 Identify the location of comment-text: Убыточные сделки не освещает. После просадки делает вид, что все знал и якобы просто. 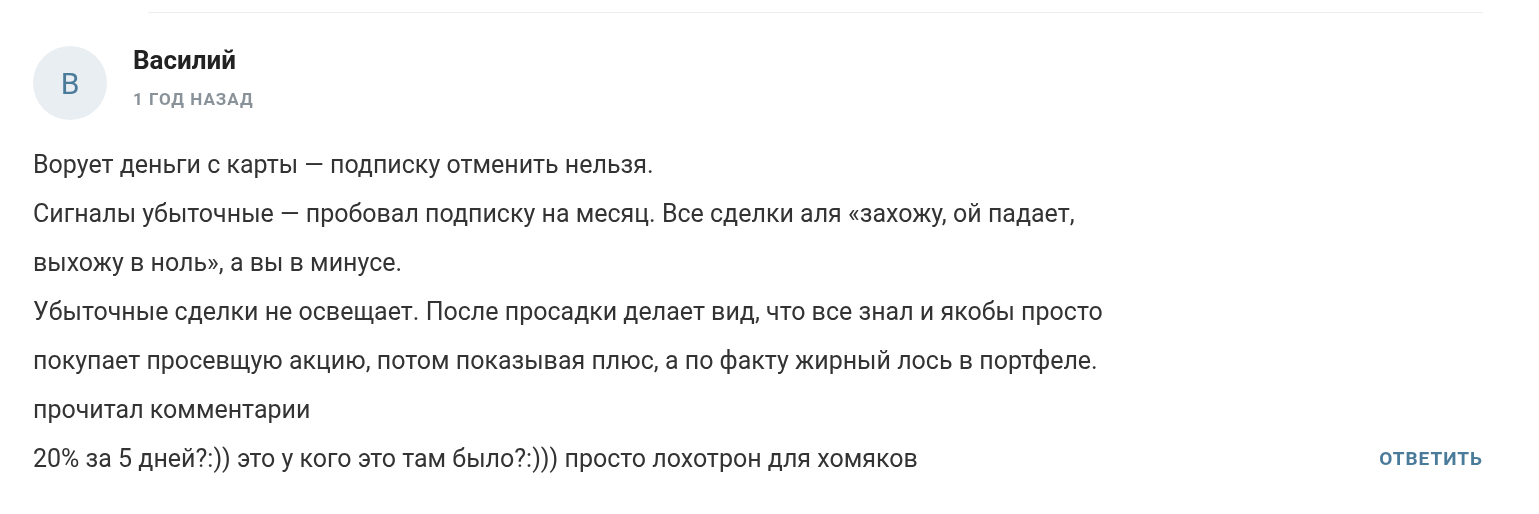
(568, 311).